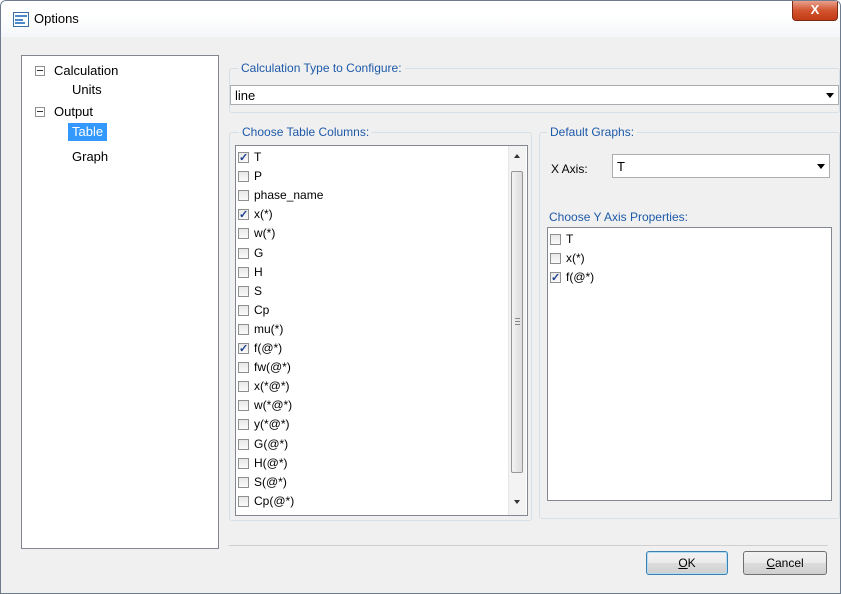  Describe the element at coordinates (74, 111) in the screenshot. I see `tree-item-label: Output` at that location.